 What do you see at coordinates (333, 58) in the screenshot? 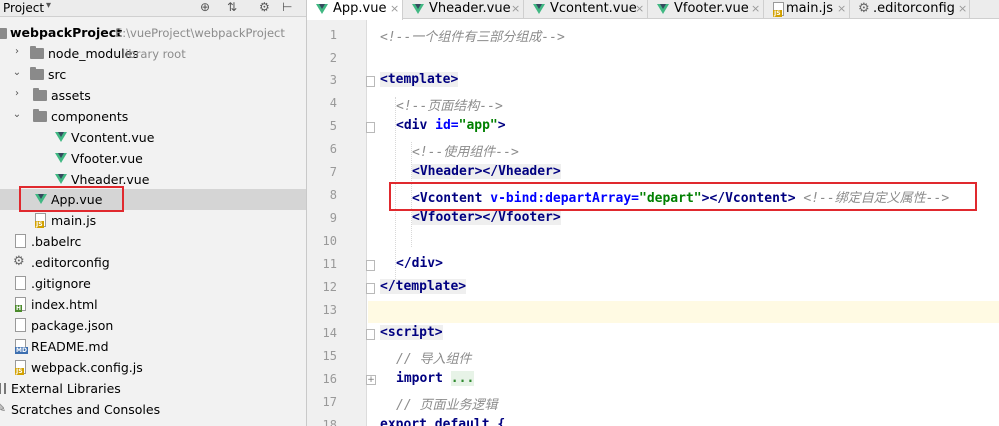
I see `line-number: 2` at bounding box center [333, 58].